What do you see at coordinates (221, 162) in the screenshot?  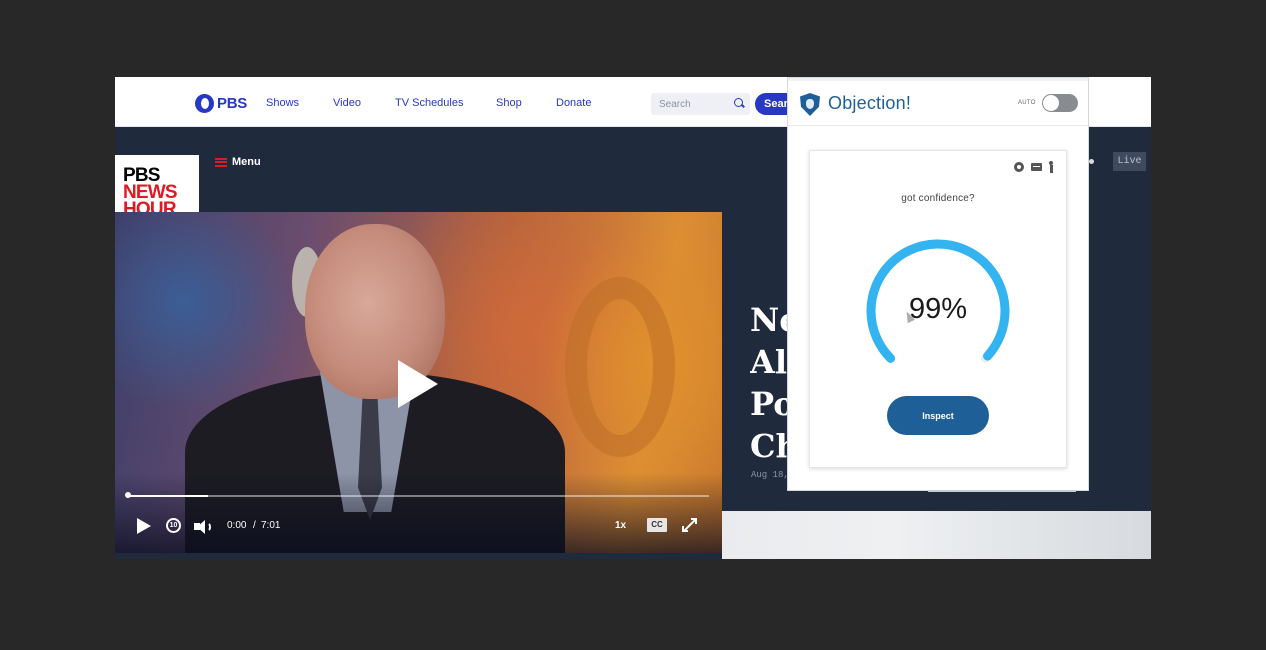 I see `hamburger-menu-icon` at bounding box center [221, 162].